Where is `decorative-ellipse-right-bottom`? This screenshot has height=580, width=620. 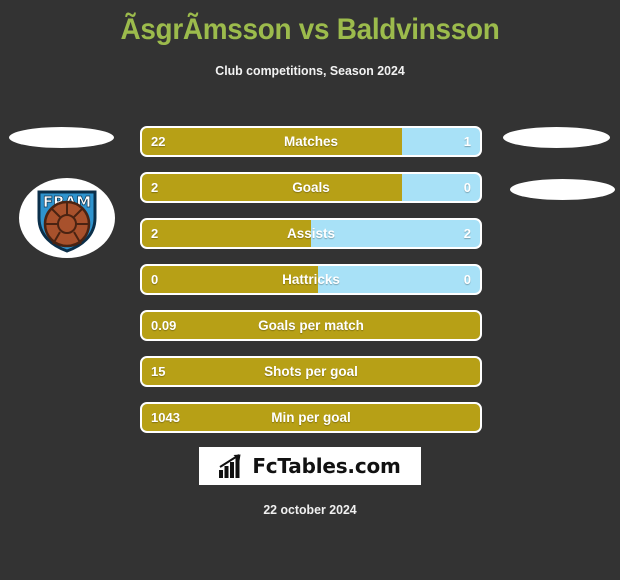 decorative-ellipse-right-bottom is located at coordinates (562, 189).